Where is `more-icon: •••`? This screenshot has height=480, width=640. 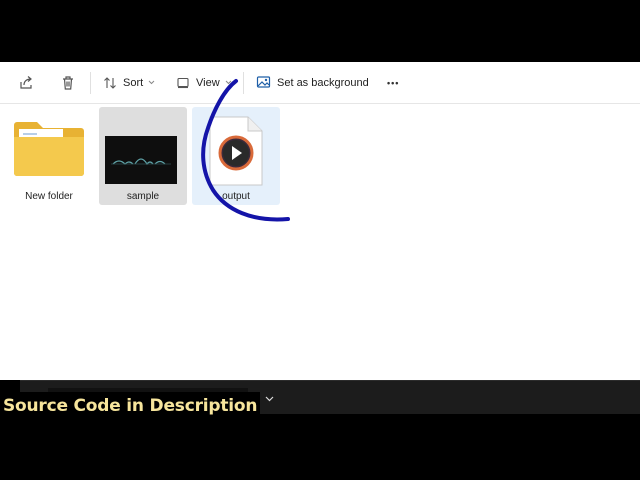 more-icon: ••• is located at coordinates (393, 82).